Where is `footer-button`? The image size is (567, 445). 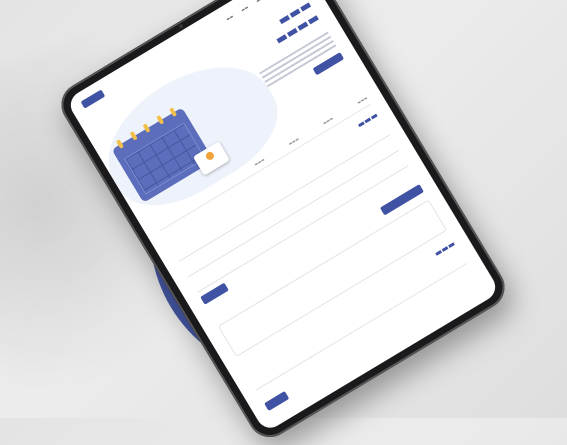 footer-button is located at coordinates (277, 401).